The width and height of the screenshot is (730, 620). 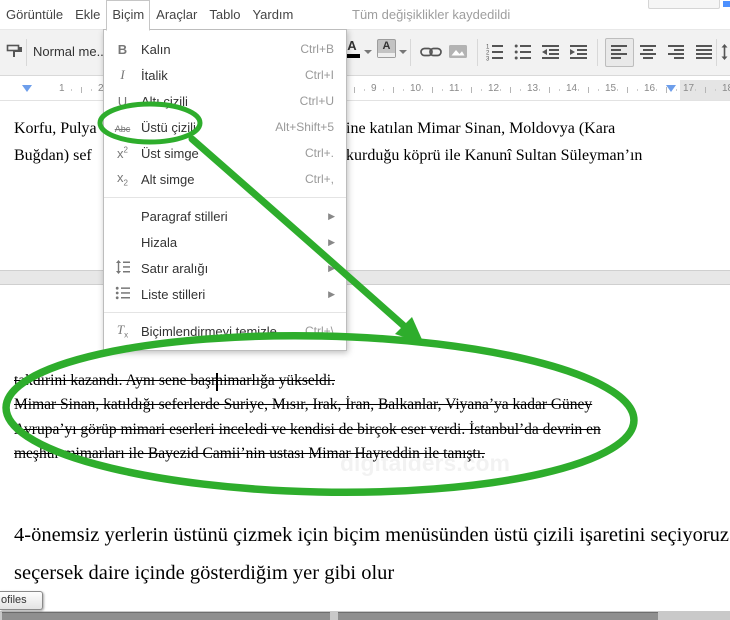 I want to click on align-left-button, so click(x=619, y=52).